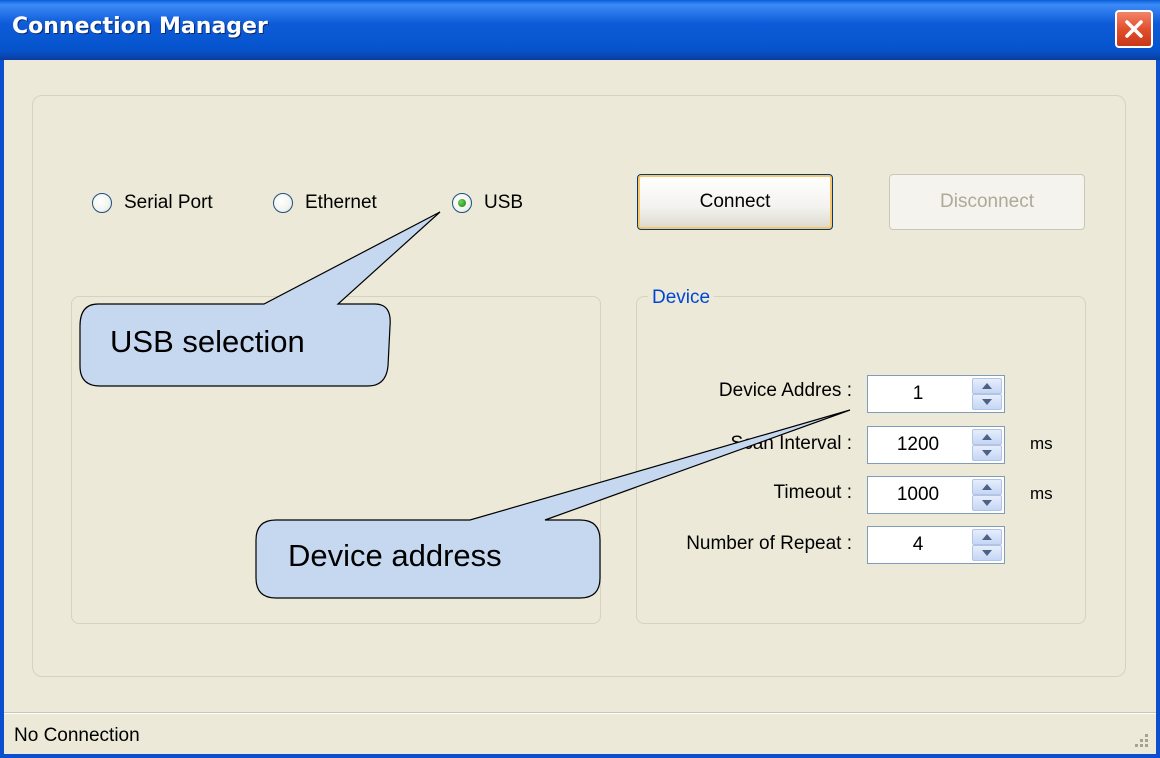 This screenshot has height=758, width=1160. Describe the element at coordinates (580, 734) in the screenshot. I see `status-bar: No Connection` at that location.